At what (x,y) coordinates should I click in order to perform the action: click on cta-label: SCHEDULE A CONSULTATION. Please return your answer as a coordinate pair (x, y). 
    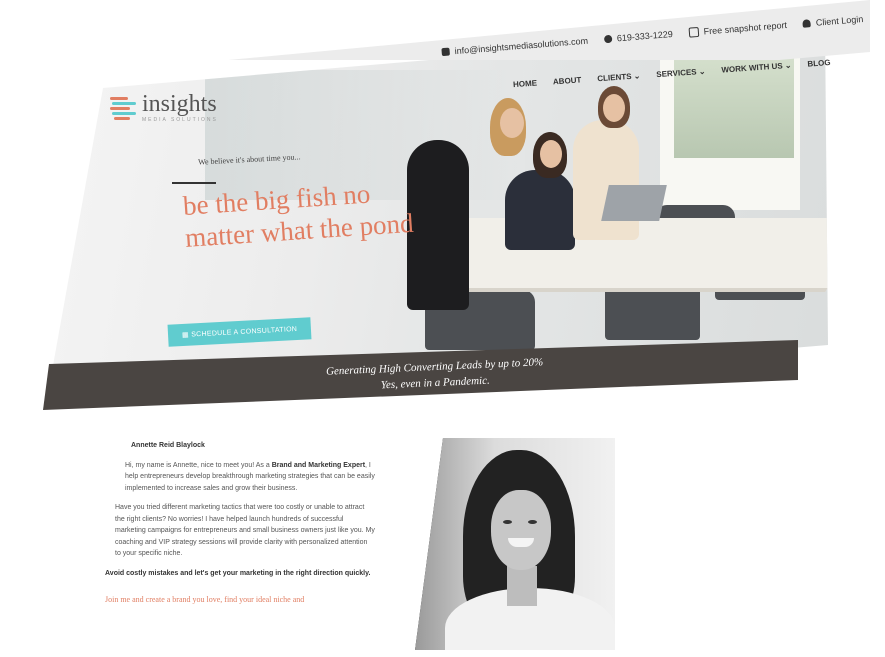
    Looking at the image, I should click on (244, 332).